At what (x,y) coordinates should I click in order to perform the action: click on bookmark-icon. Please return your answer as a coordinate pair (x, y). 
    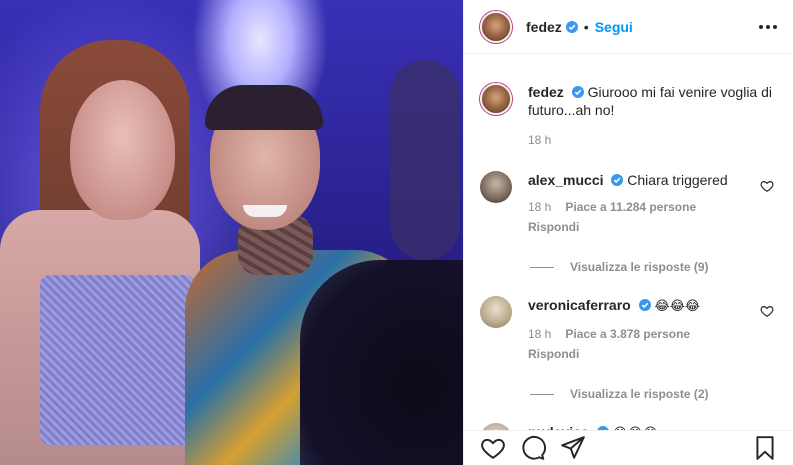
    Looking at the image, I should click on (765, 448).